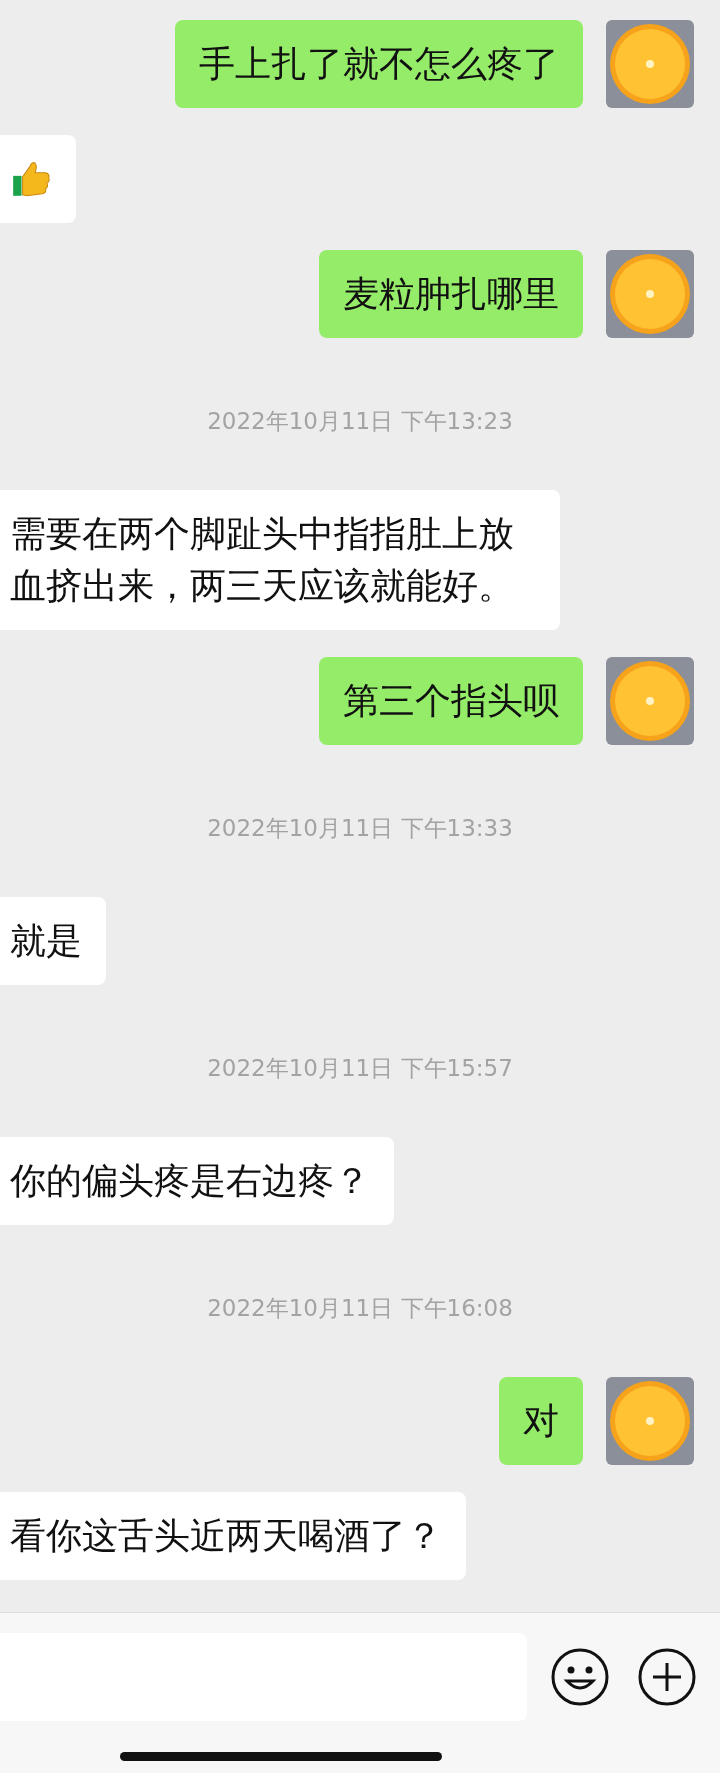 Image resolution: width=720 pixels, height=1773 pixels. Describe the element at coordinates (360, 828) in the screenshot. I see `timestamp: 2022年10月11日 下午13:33` at that location.